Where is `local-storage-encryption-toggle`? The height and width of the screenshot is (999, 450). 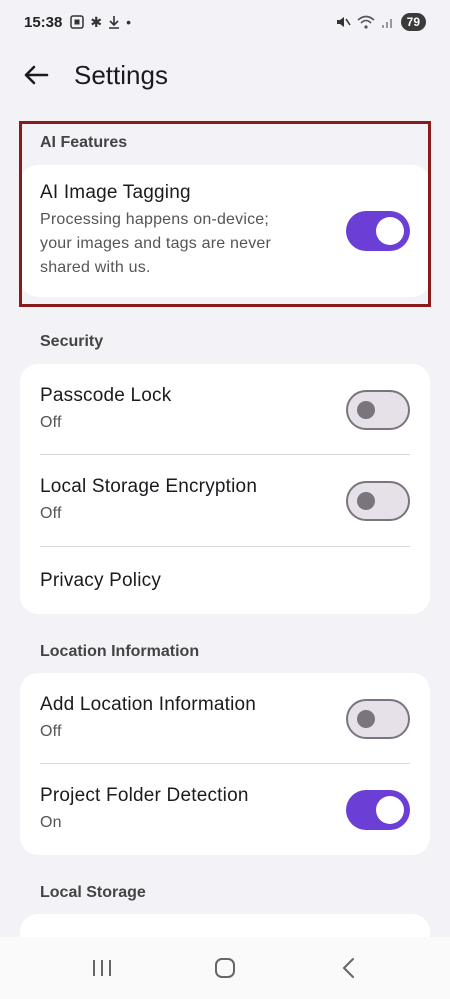 local-storage-encryption-toggle is located at coordinates (378, 501).